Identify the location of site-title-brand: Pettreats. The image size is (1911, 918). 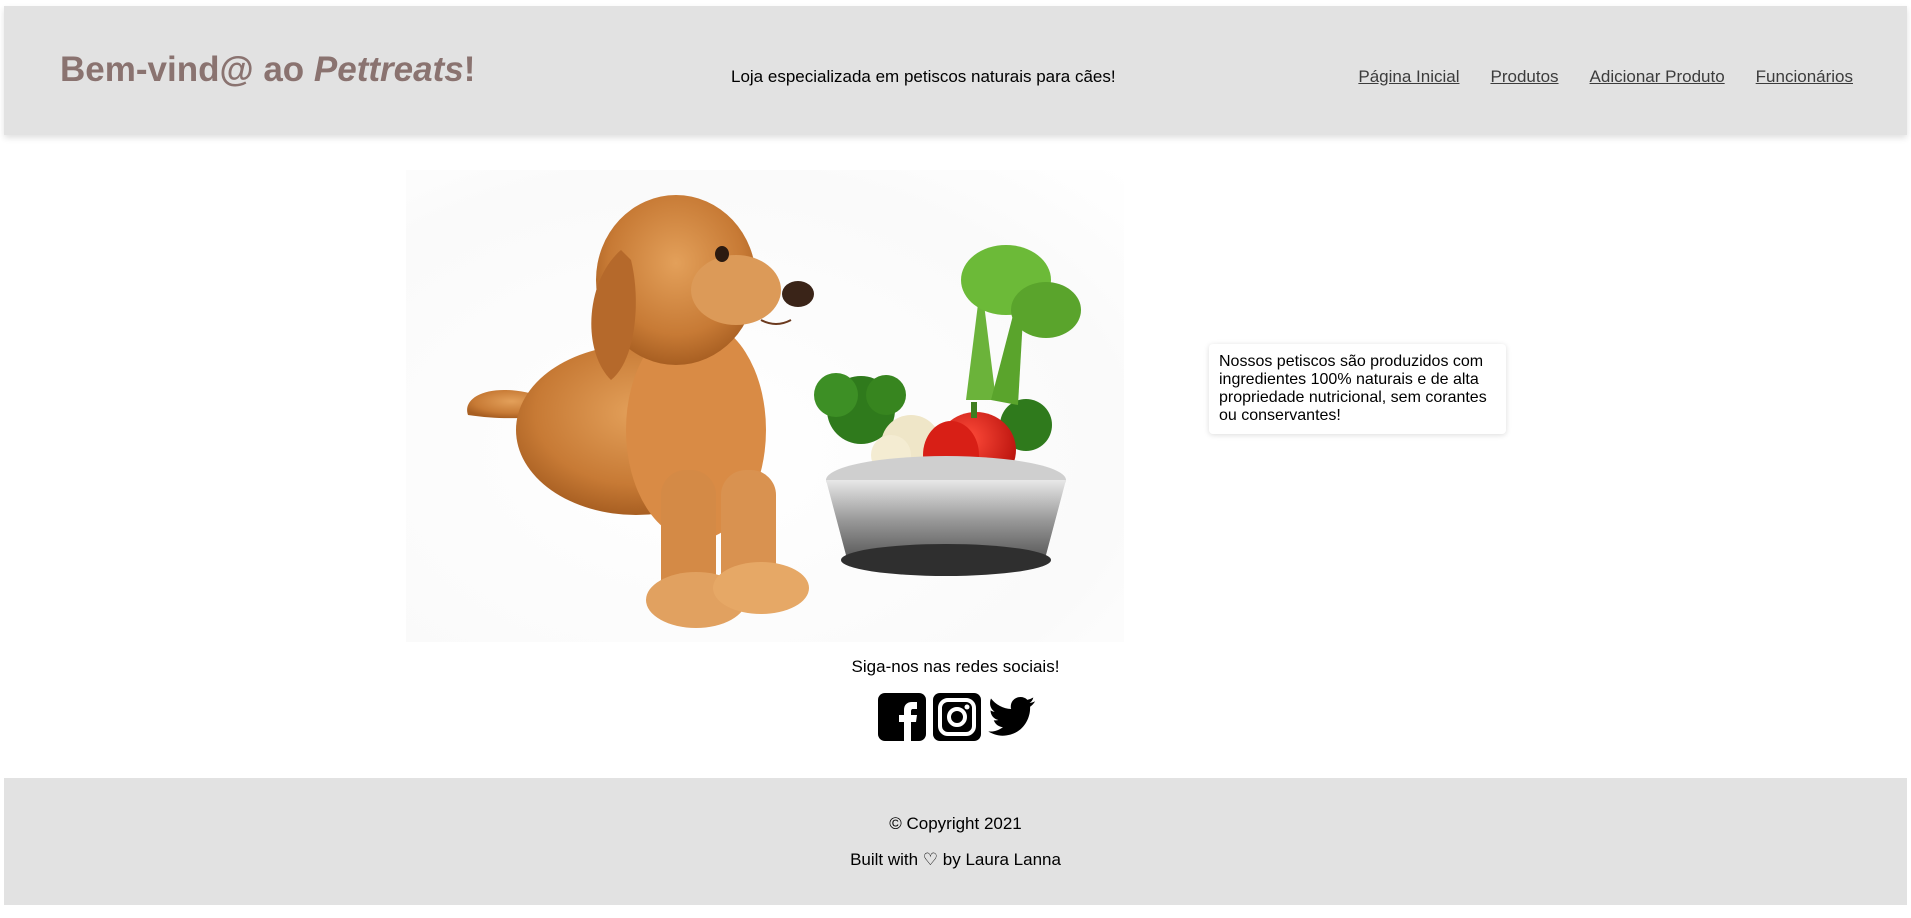
(388, 69).